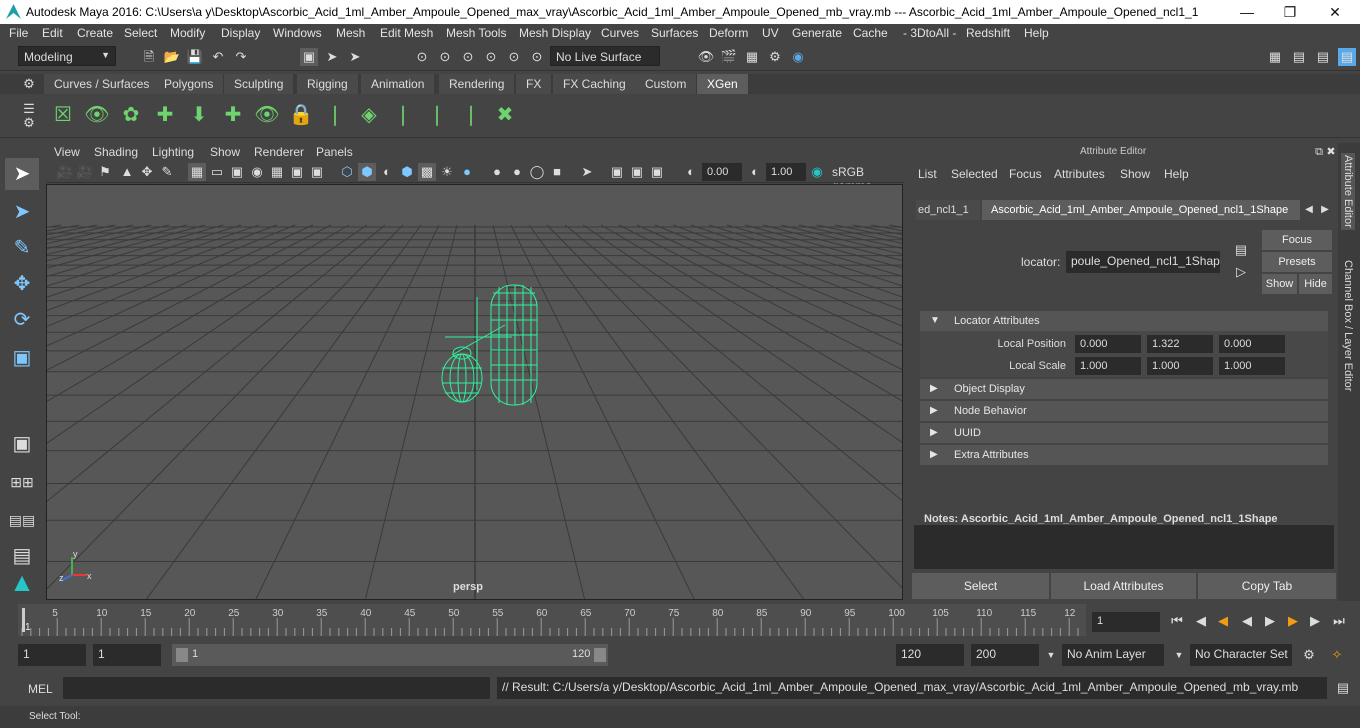 The image size is (1360, 728). I want to click on new-scene-icon: 🗎, so click(149, 57).